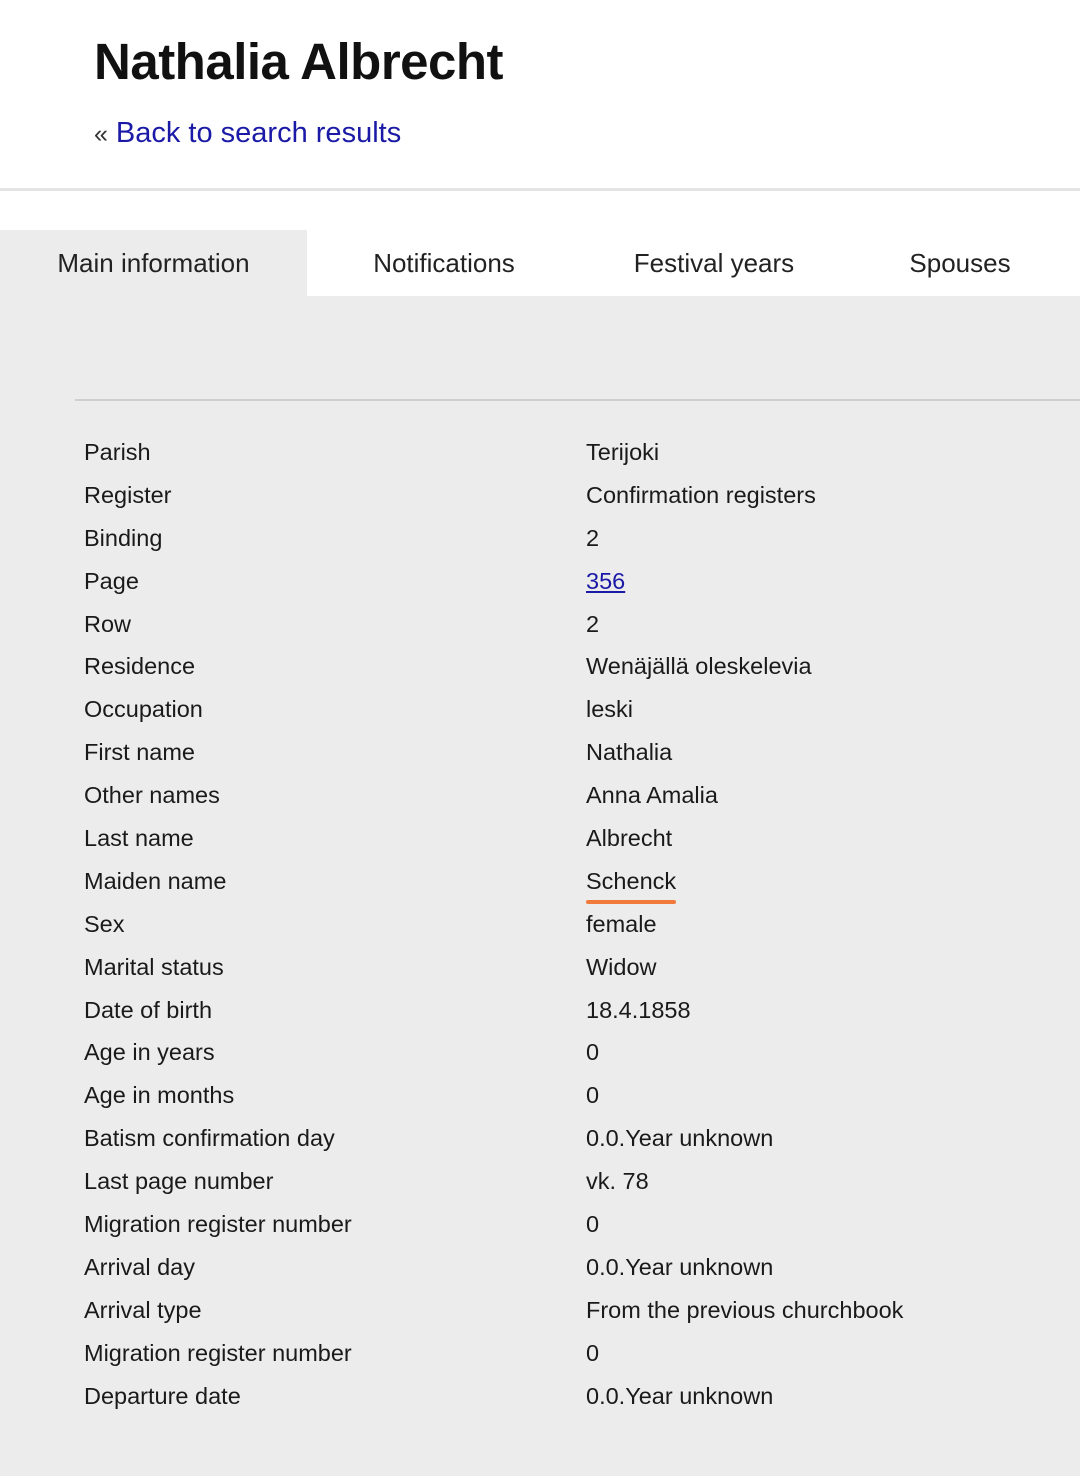  What do you see at coordinates (155, 880) in the screenshot?
I see `label-maiden-name: Maiden name` at bounding box center [155, 880].